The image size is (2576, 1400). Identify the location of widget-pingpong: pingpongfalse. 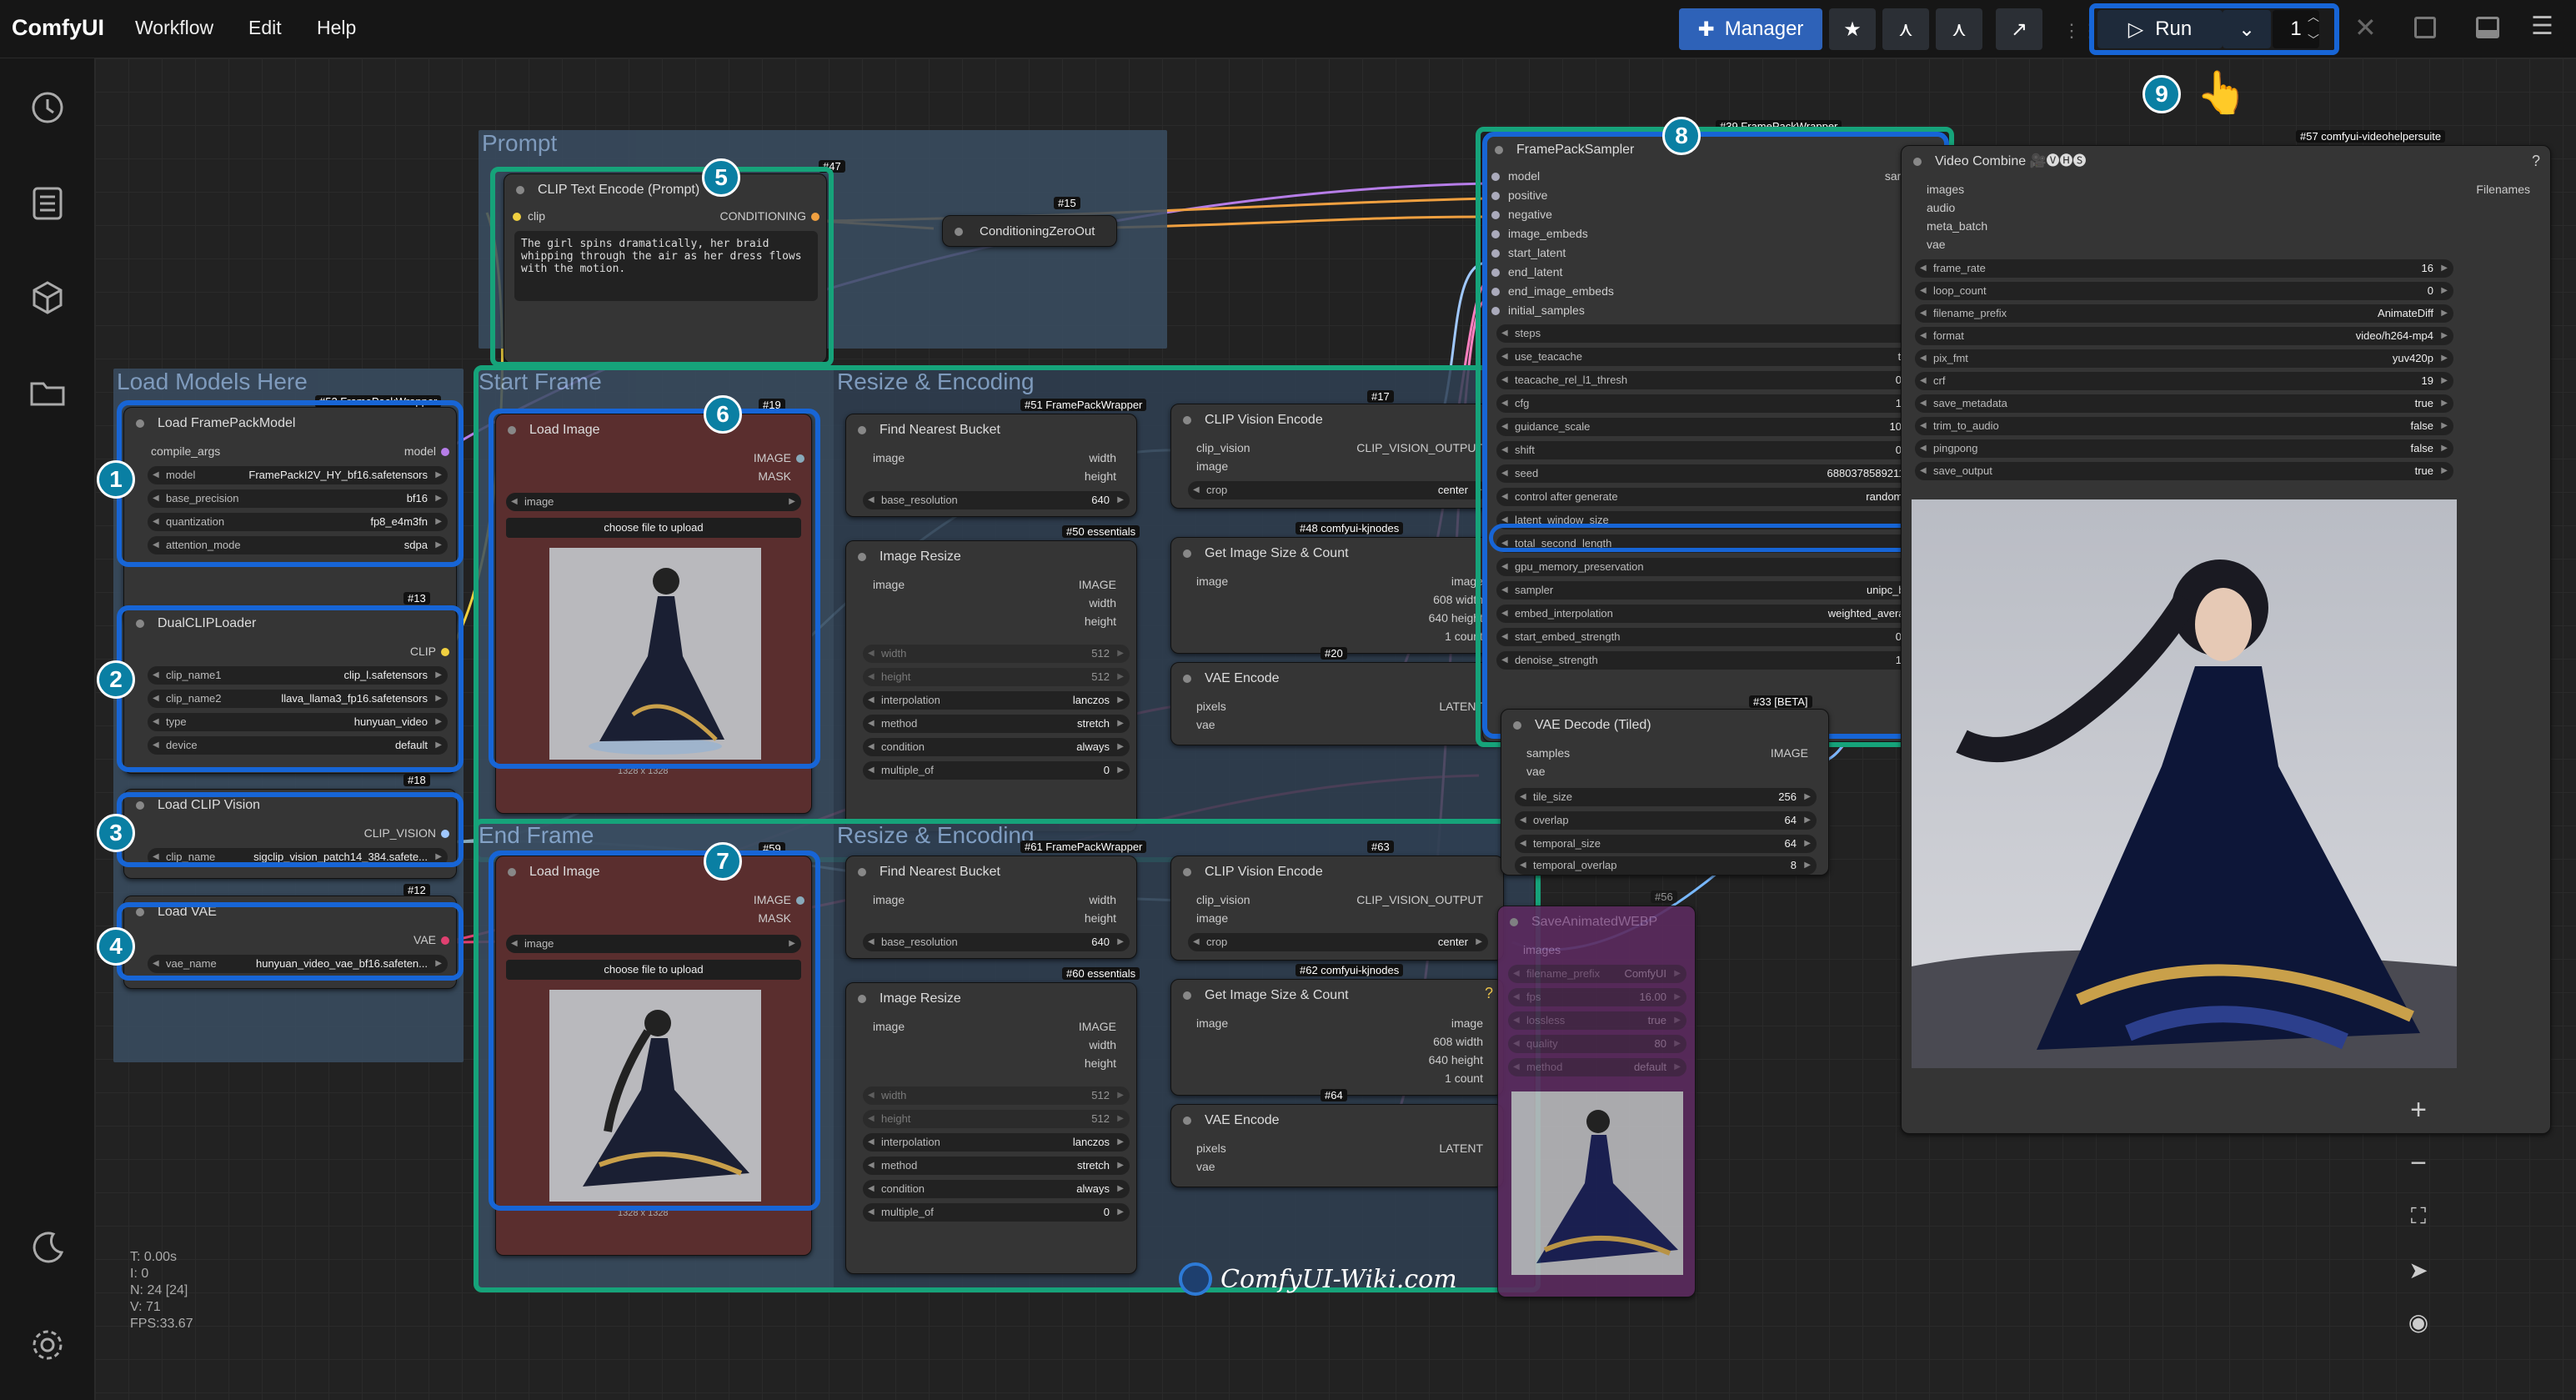
(2184, 448).